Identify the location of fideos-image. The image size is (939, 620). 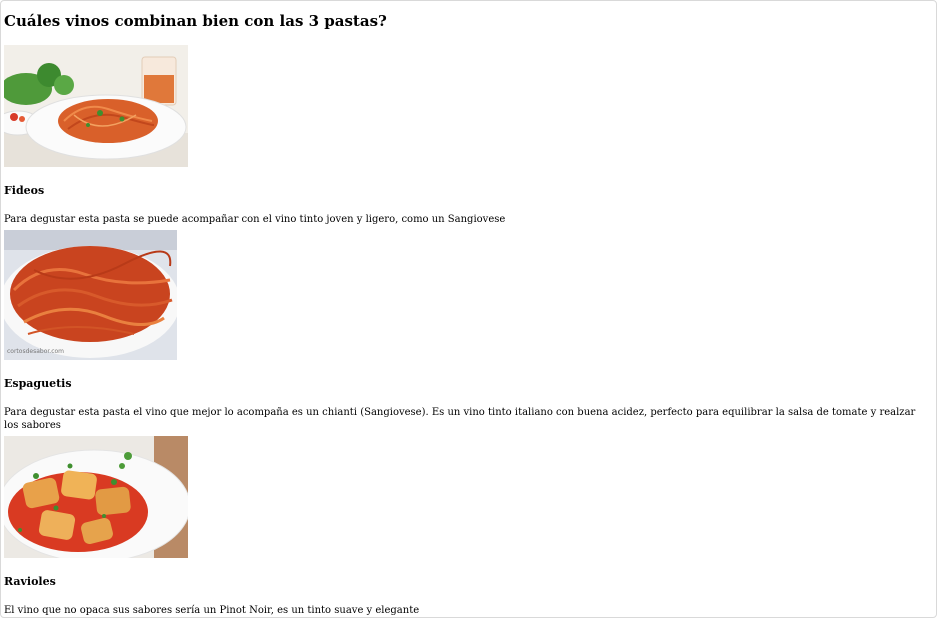
(96, 106).